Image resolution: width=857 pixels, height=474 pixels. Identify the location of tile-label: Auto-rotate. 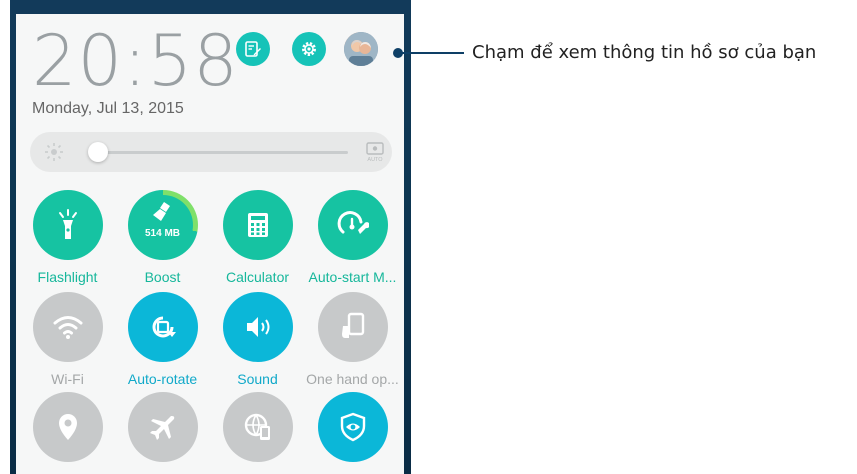
(162, 379).